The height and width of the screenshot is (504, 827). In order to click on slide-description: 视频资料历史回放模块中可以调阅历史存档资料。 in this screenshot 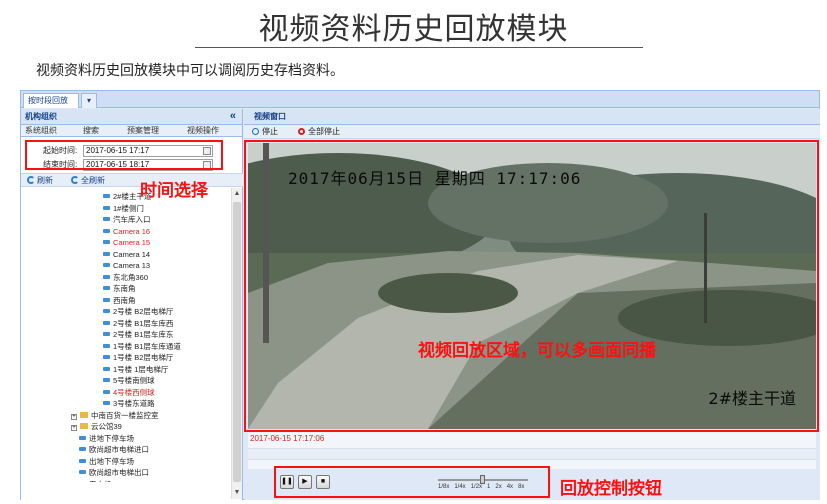, I will do `click(190, 71)`.